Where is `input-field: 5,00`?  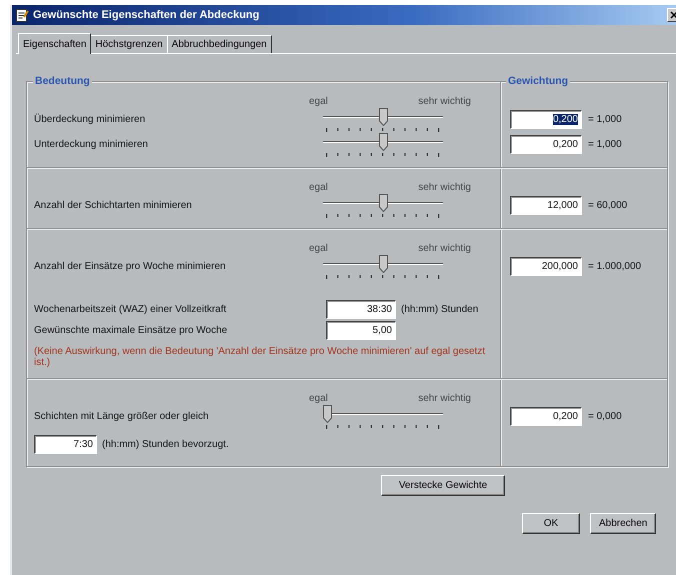
input-field: 5,00 is located at coordinates (361, 330).